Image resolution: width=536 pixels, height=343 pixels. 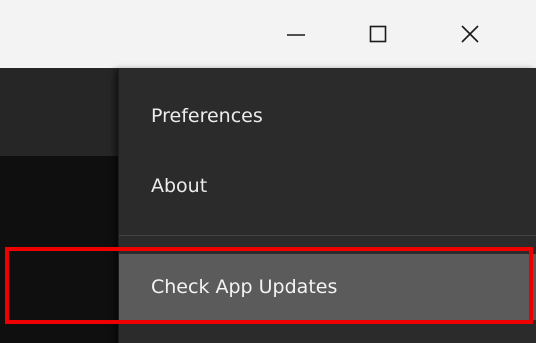 I want to click on close-button, so click(x=470, y=34).